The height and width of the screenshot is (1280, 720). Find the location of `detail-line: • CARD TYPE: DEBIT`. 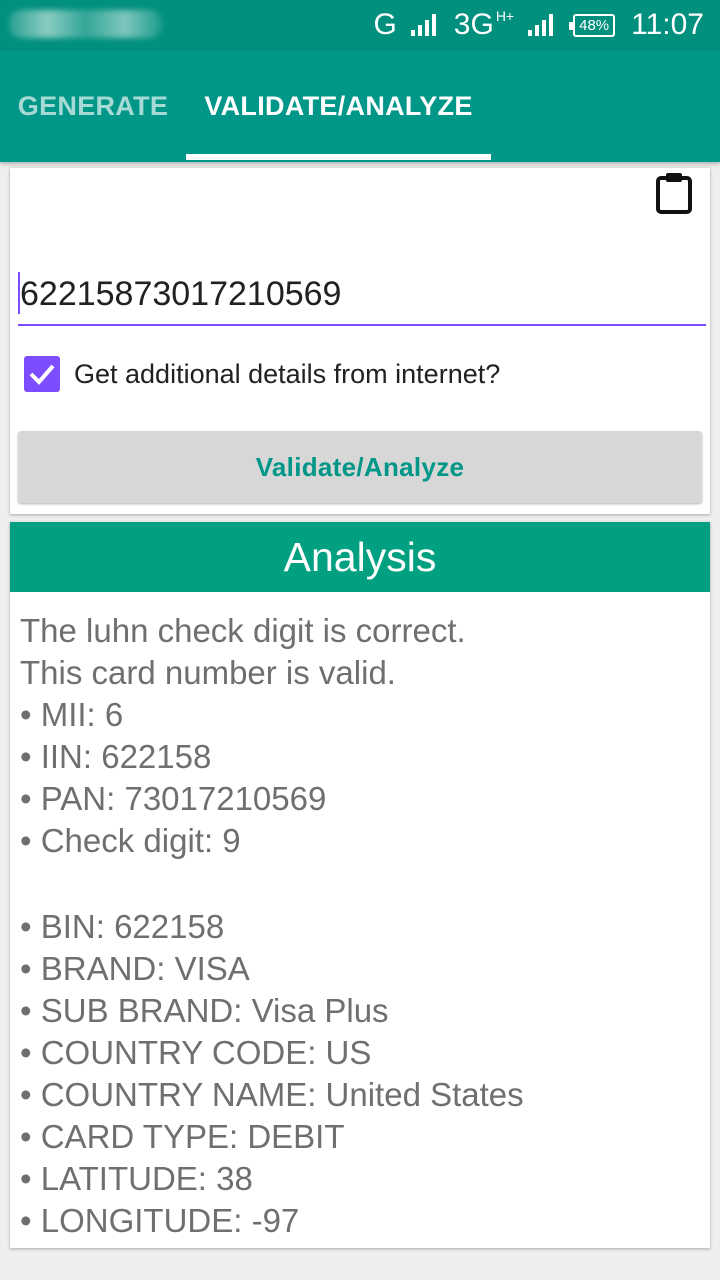

detail-line: • CARD TYPE: DEBIT is located at coordinates (182, 1136).